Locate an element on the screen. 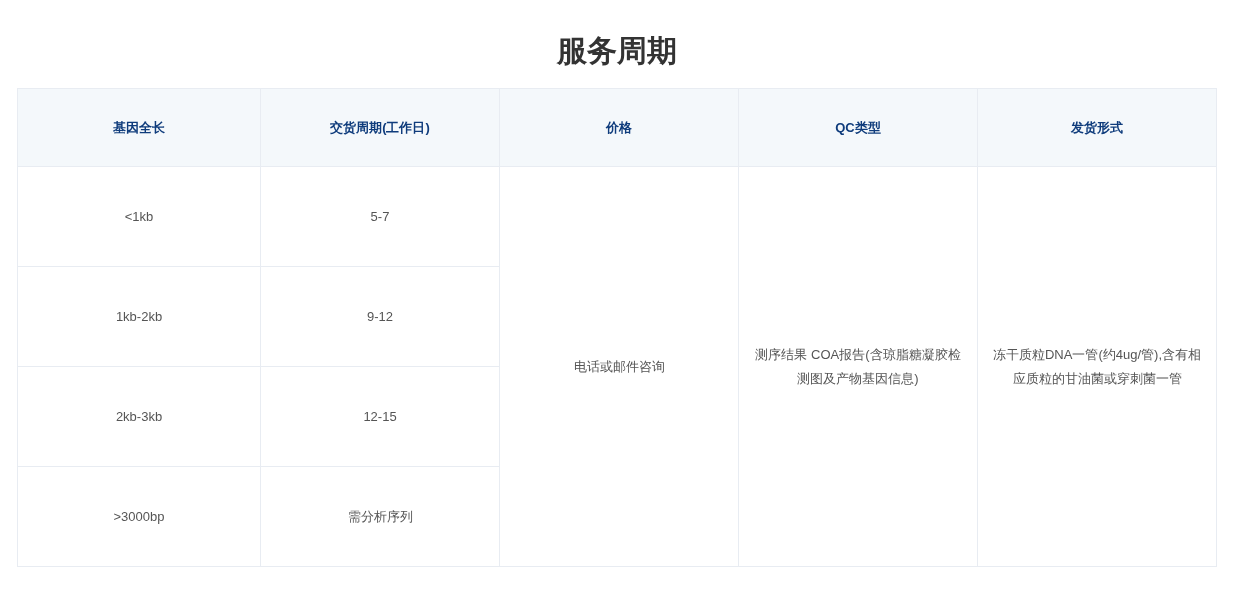 This screenshot has width=1237, height=612. column-header: 发货形式 is located at coordinates (1097, 127).